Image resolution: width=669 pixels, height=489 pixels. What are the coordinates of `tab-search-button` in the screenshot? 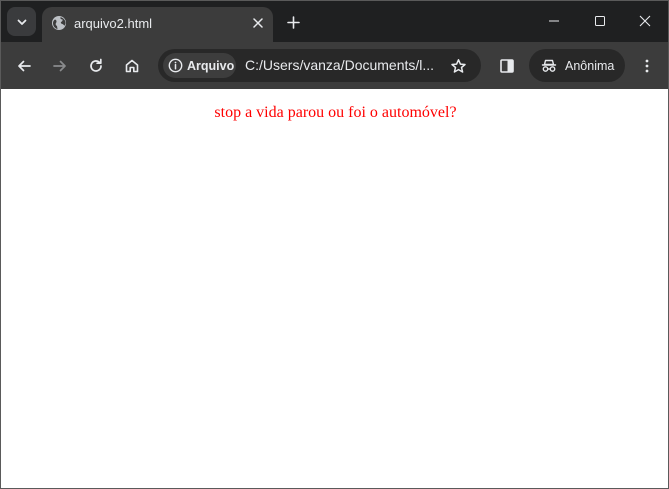 It's located at (21, 21).